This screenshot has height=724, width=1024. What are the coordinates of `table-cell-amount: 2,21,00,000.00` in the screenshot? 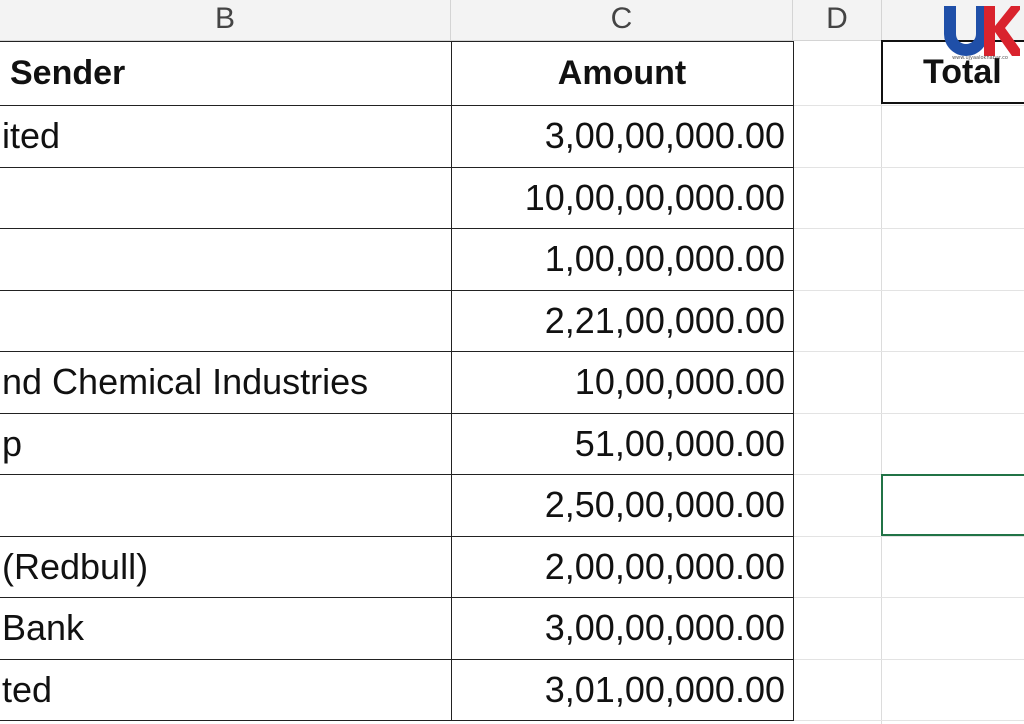 It's located at (622, 321).